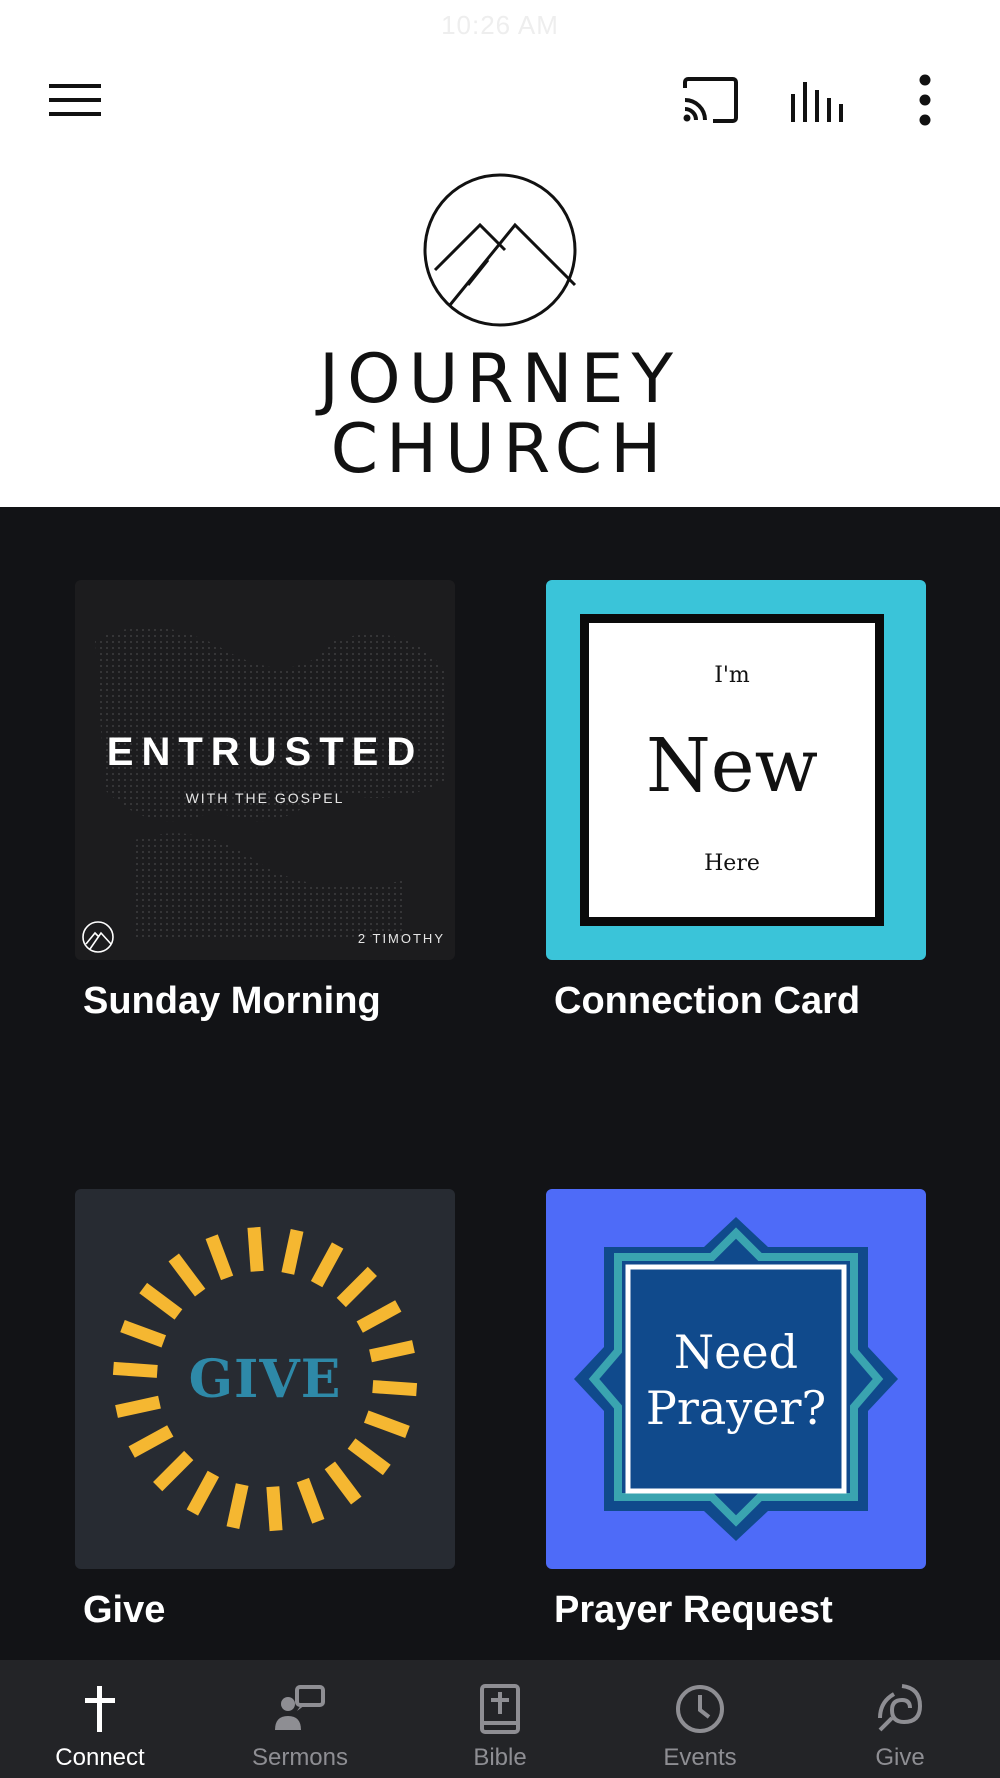  Describe the element at coordinates (732, 863) in the screenshot. I see `new-here-line3: Here` at that location.